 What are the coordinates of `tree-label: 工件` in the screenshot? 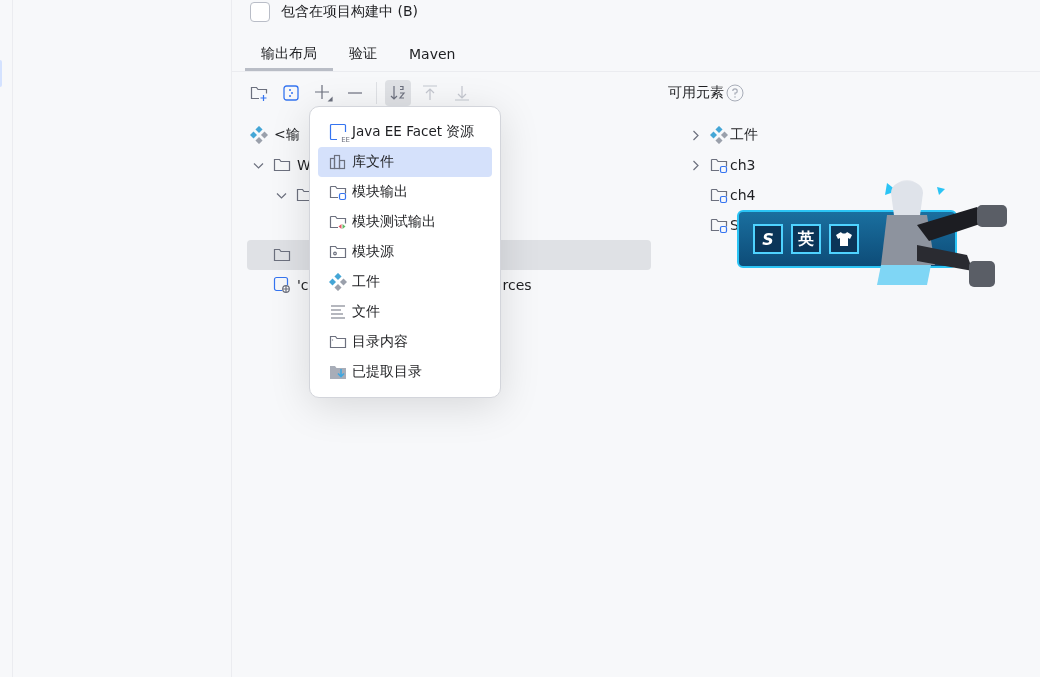 It's located at (744, 135).